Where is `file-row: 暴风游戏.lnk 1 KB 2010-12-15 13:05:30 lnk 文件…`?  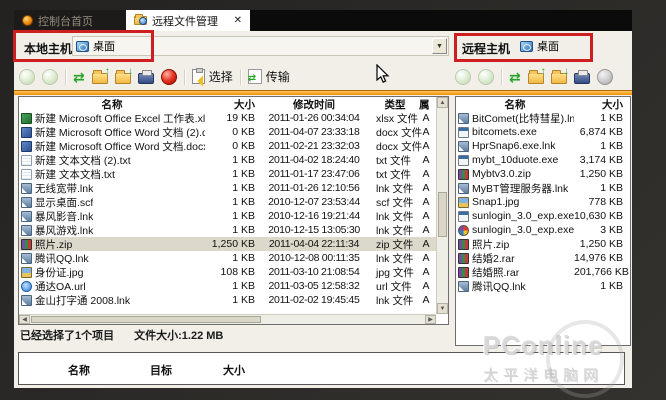
file-row: 暴风游戏.lnk 1 KB 2010-12-15 13:05:30 lnk 文件… is located at coordinates (233, 230).